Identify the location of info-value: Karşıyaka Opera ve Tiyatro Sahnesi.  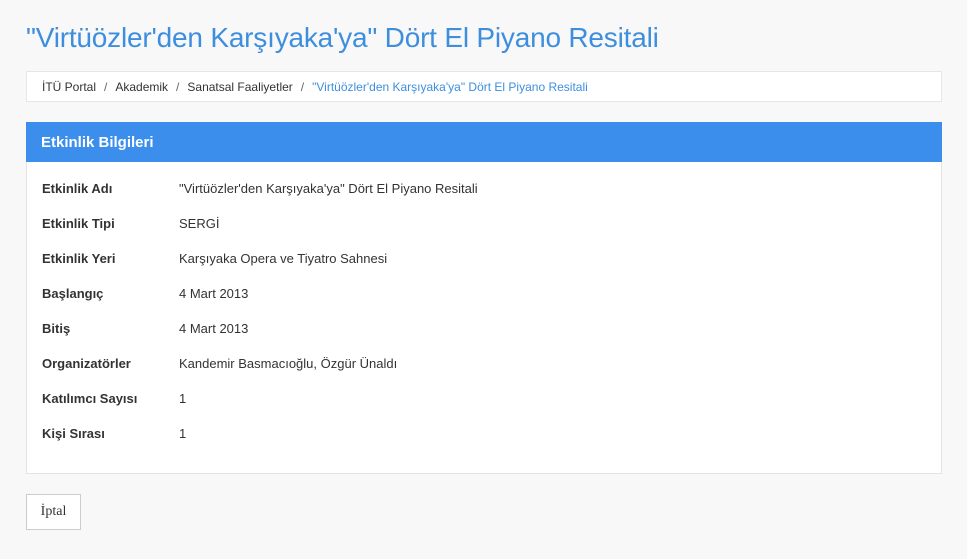
(283, 258).